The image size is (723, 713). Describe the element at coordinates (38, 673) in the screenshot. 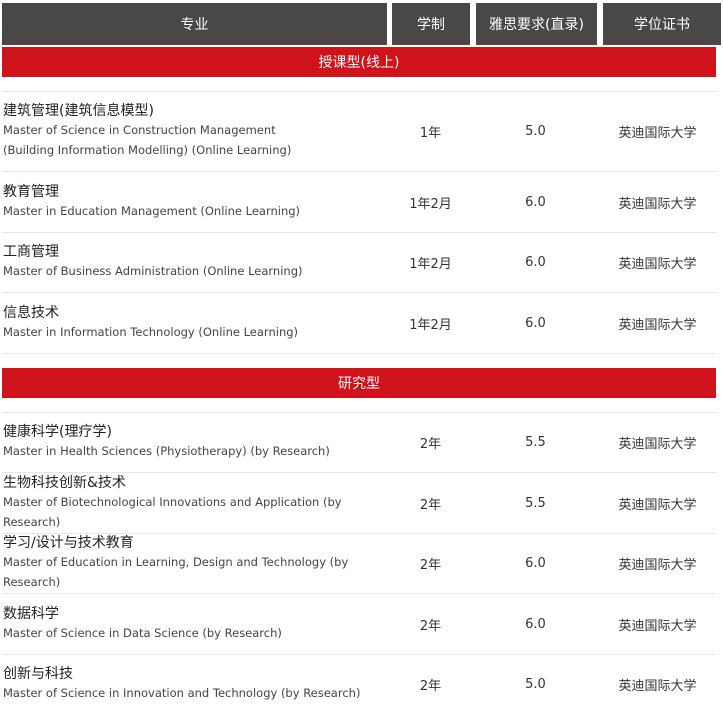

I see `major-name-zh: 创新与科技` at that location.